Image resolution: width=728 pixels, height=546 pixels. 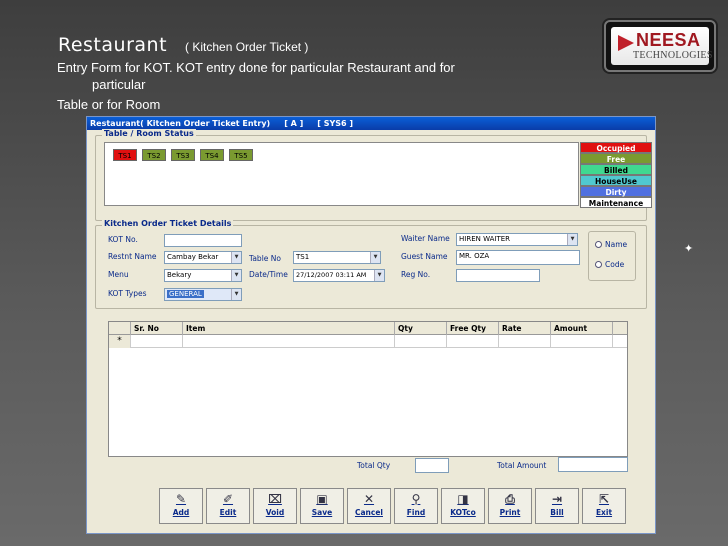 I want to click on legend-billed: Billed, so click(x=616, y=169).